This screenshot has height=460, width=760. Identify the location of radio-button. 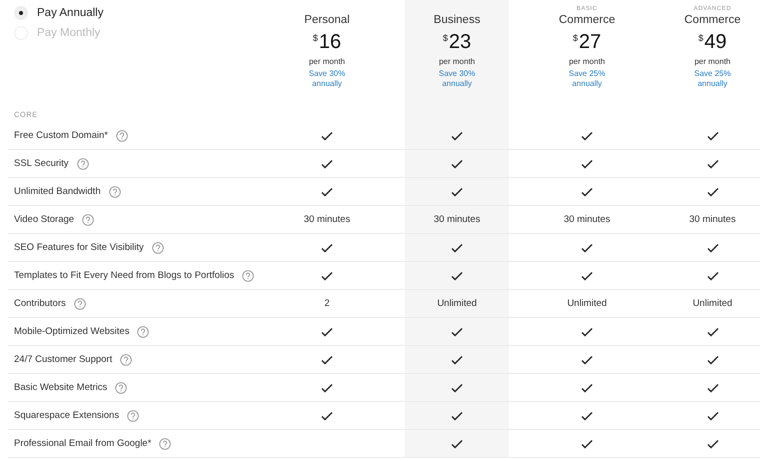
(21, 13).